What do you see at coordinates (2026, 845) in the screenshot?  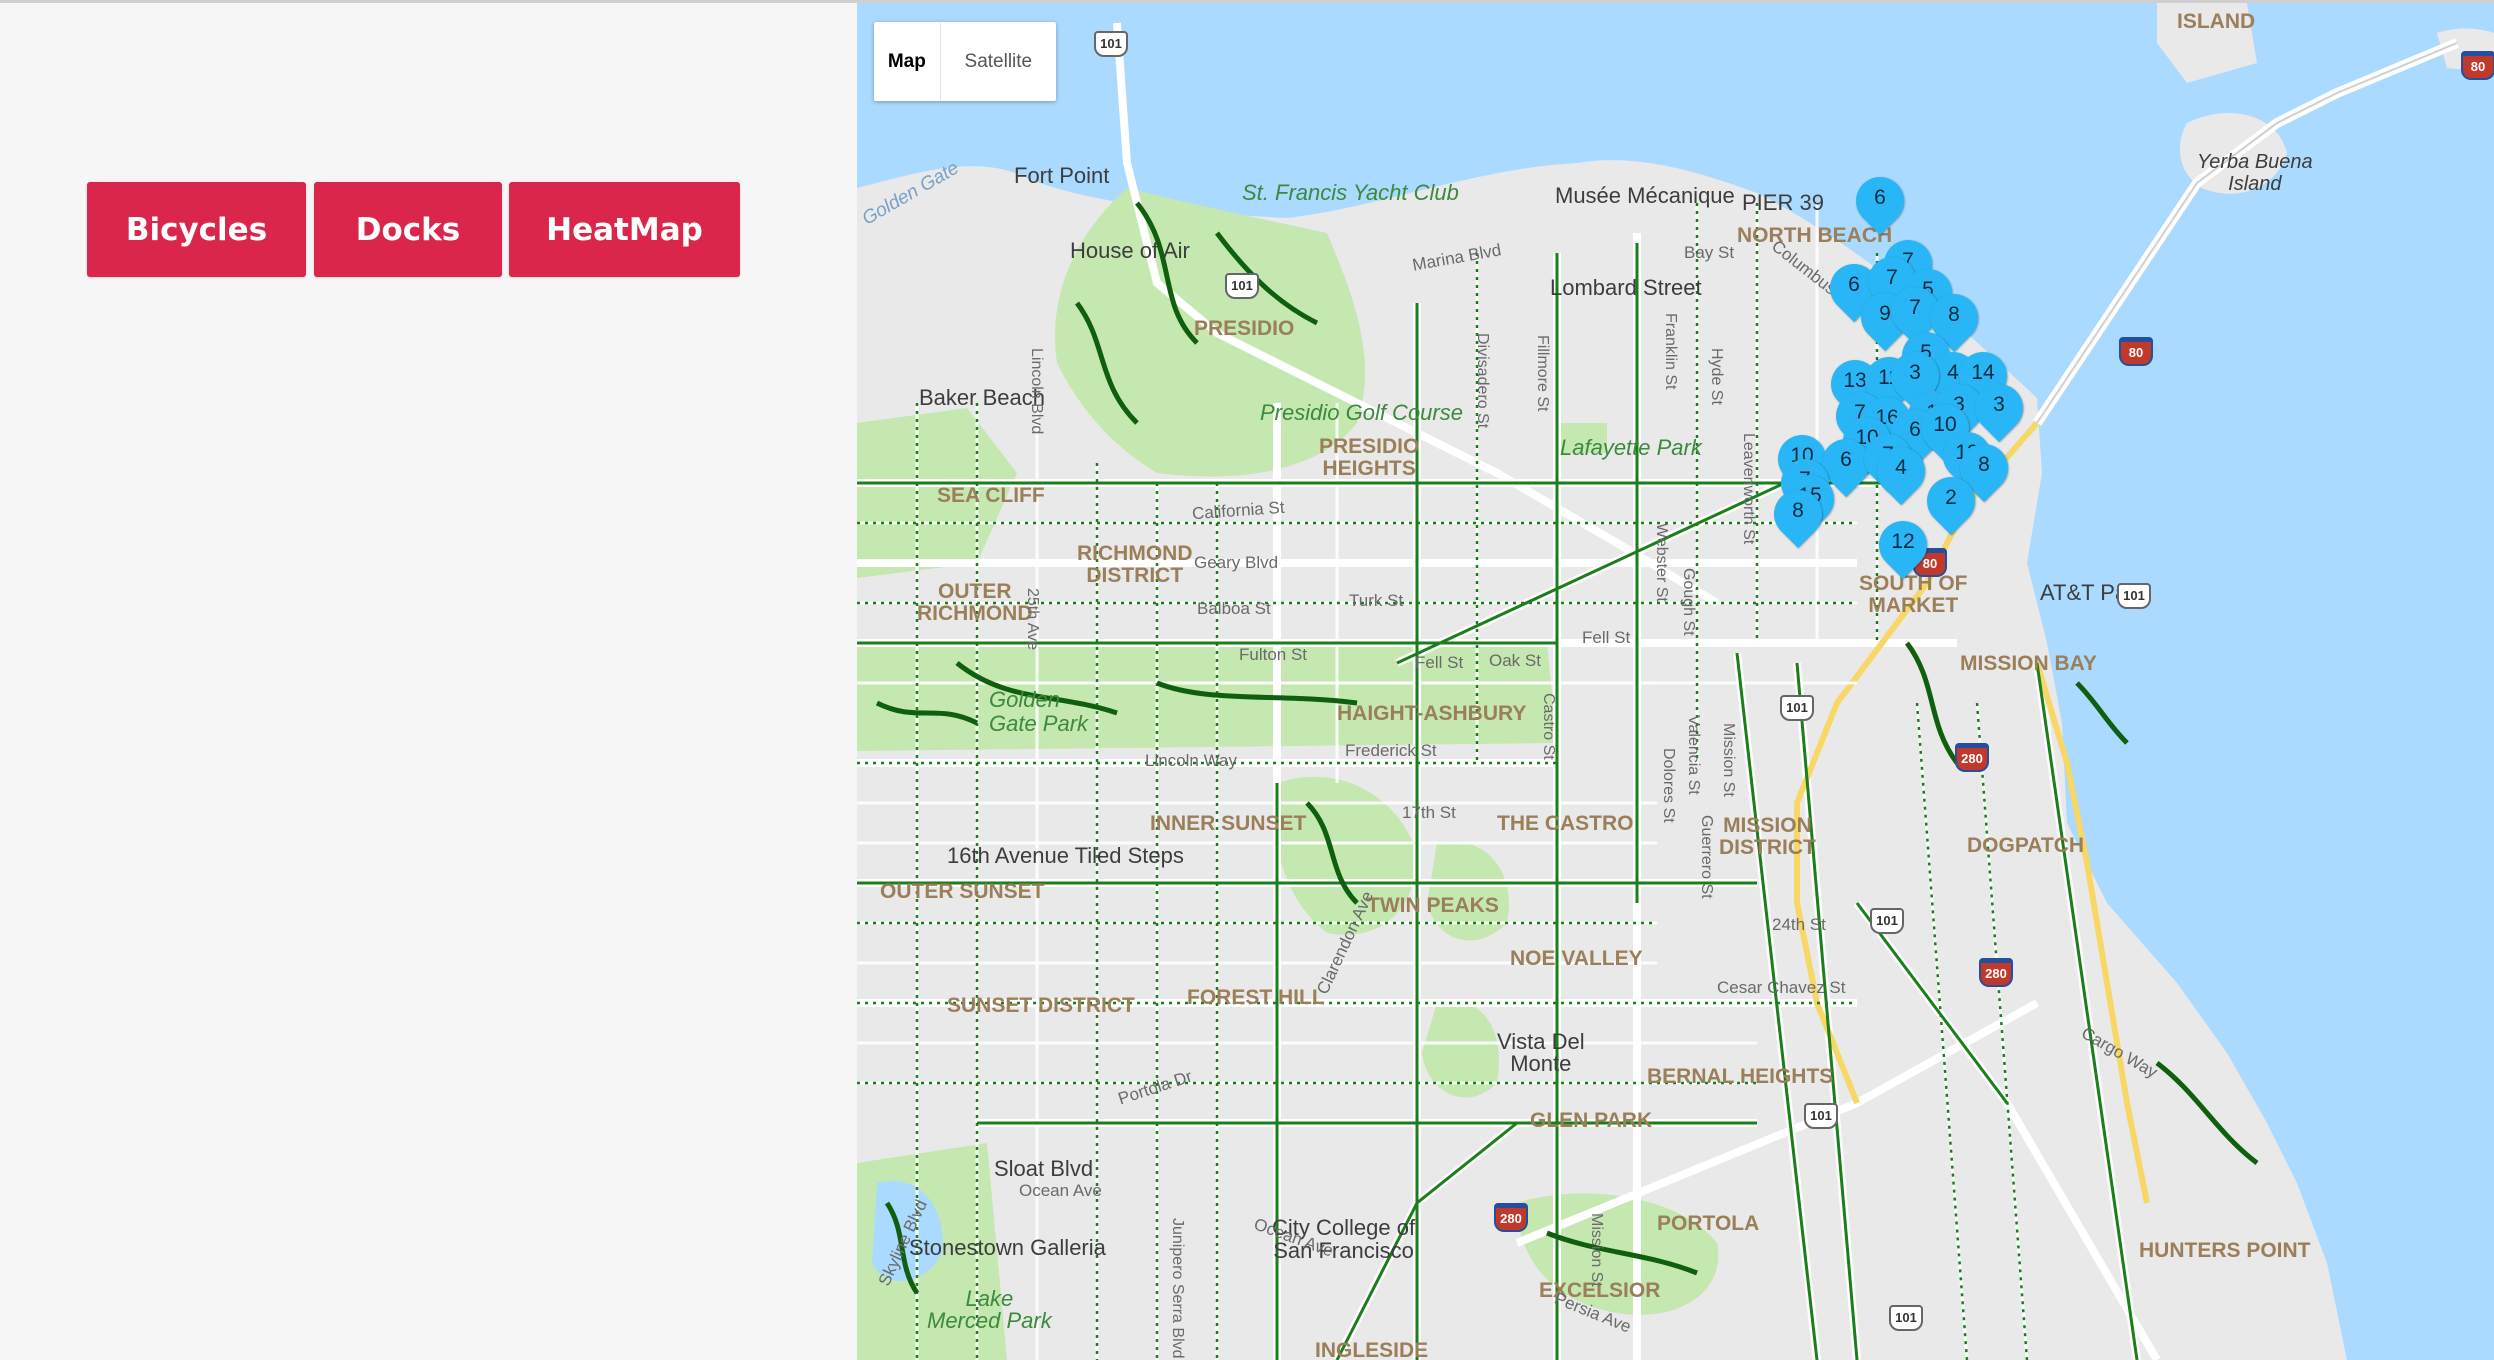 I see `label-dogpatch: DOGPATCH` at bounding box center [2026, 845].